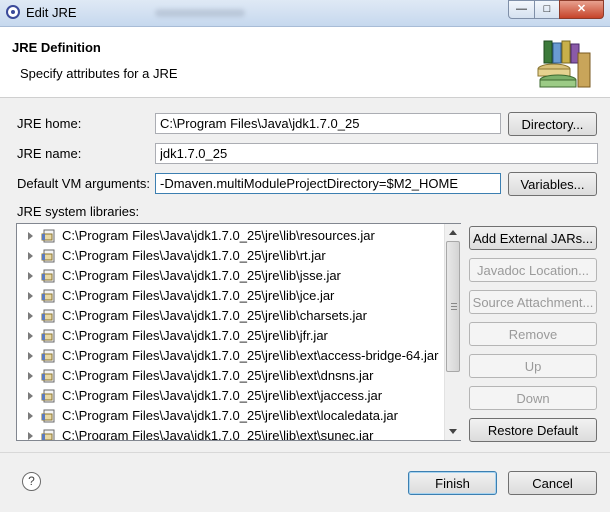 This screenshot has height=512, width=610. Describe the element at coordinates (56, 47) in the screenshot. I see `page-title: JRE Definition` at that location.